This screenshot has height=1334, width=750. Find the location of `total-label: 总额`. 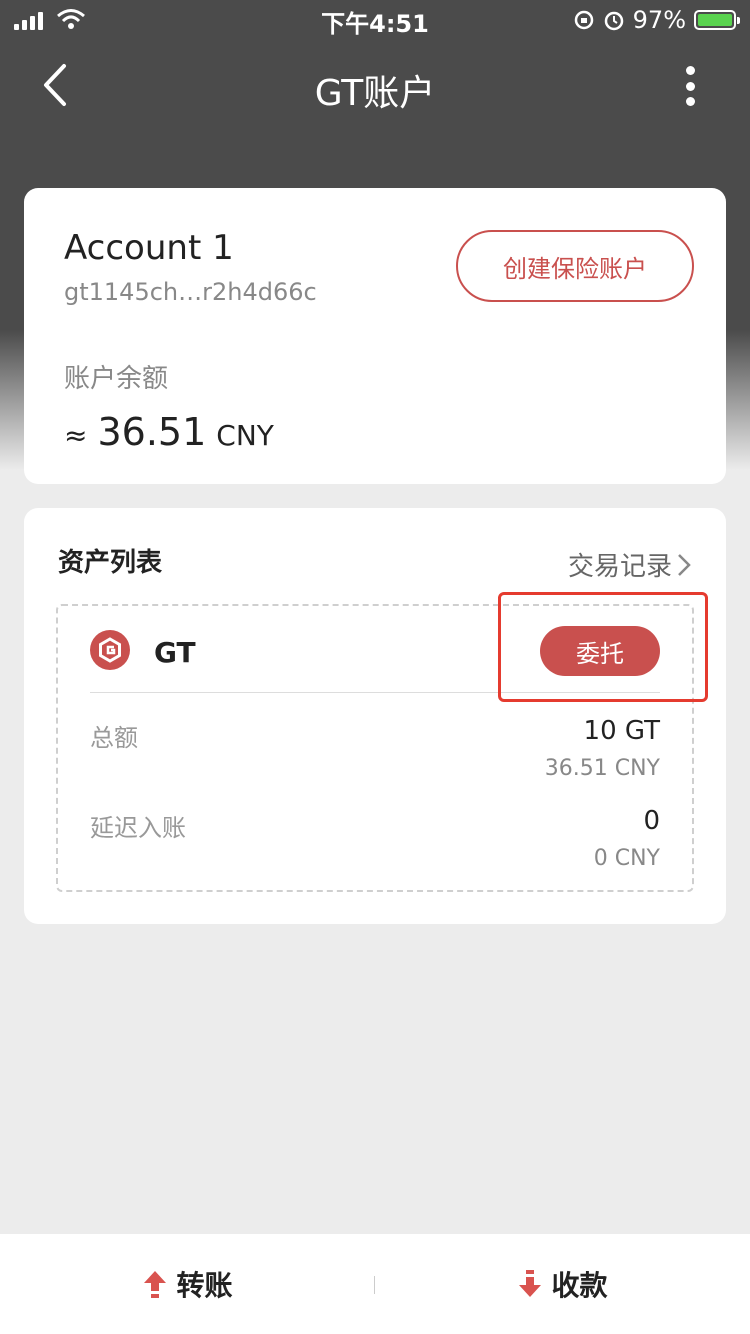

total-label: 总额 is located at coordinates (114, 738).